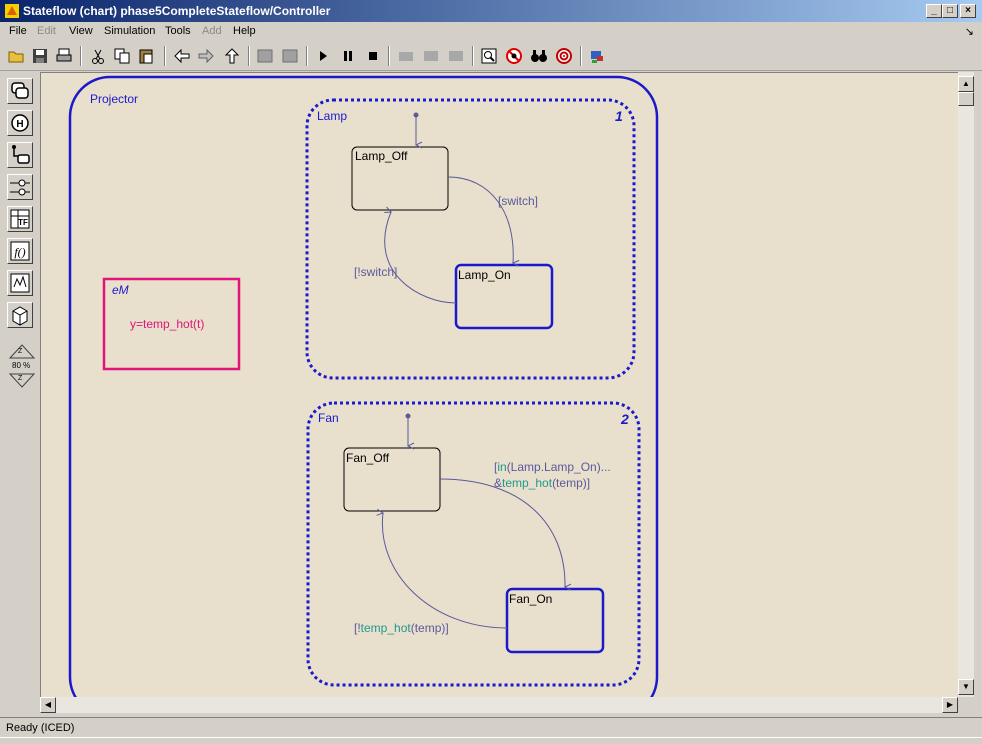 The height and width of the screenshot is (744, 982). What do you see at coordinates (597, 56) in the screenshot?
I see `target-builder-icon` at bounding box center [597, 56].